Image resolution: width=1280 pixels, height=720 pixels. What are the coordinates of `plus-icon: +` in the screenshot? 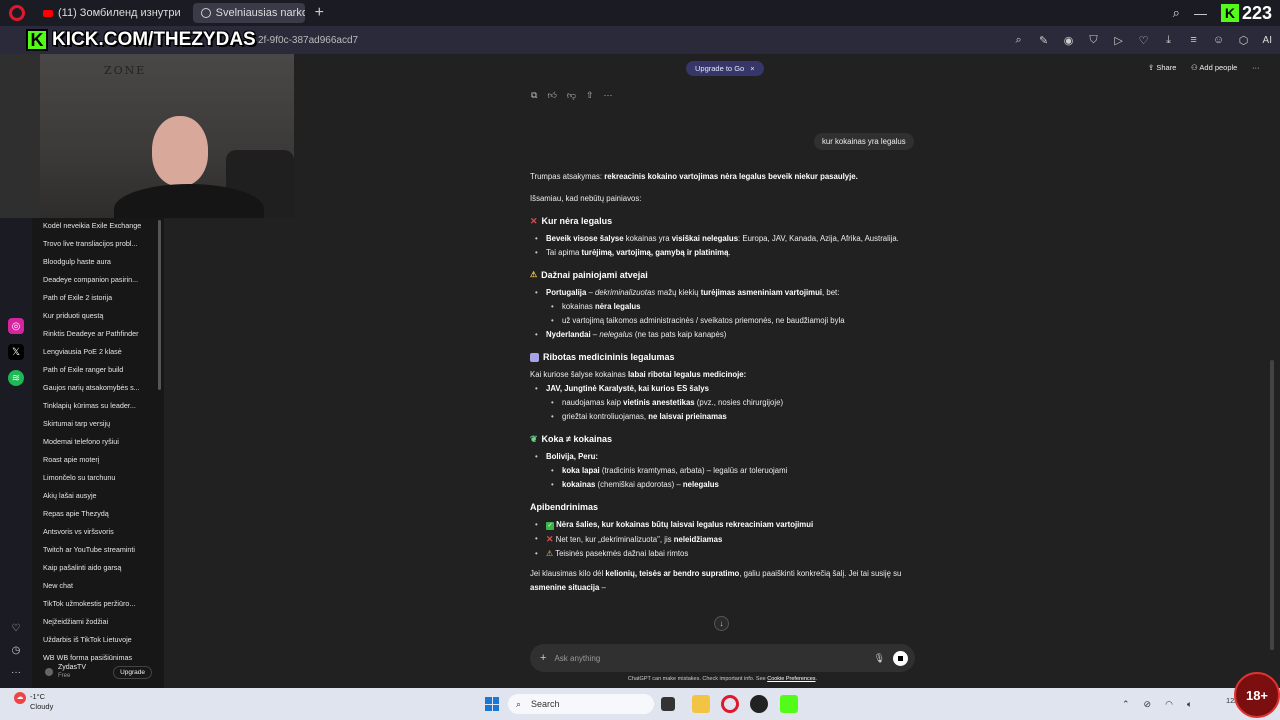 It's located at (543, 658).